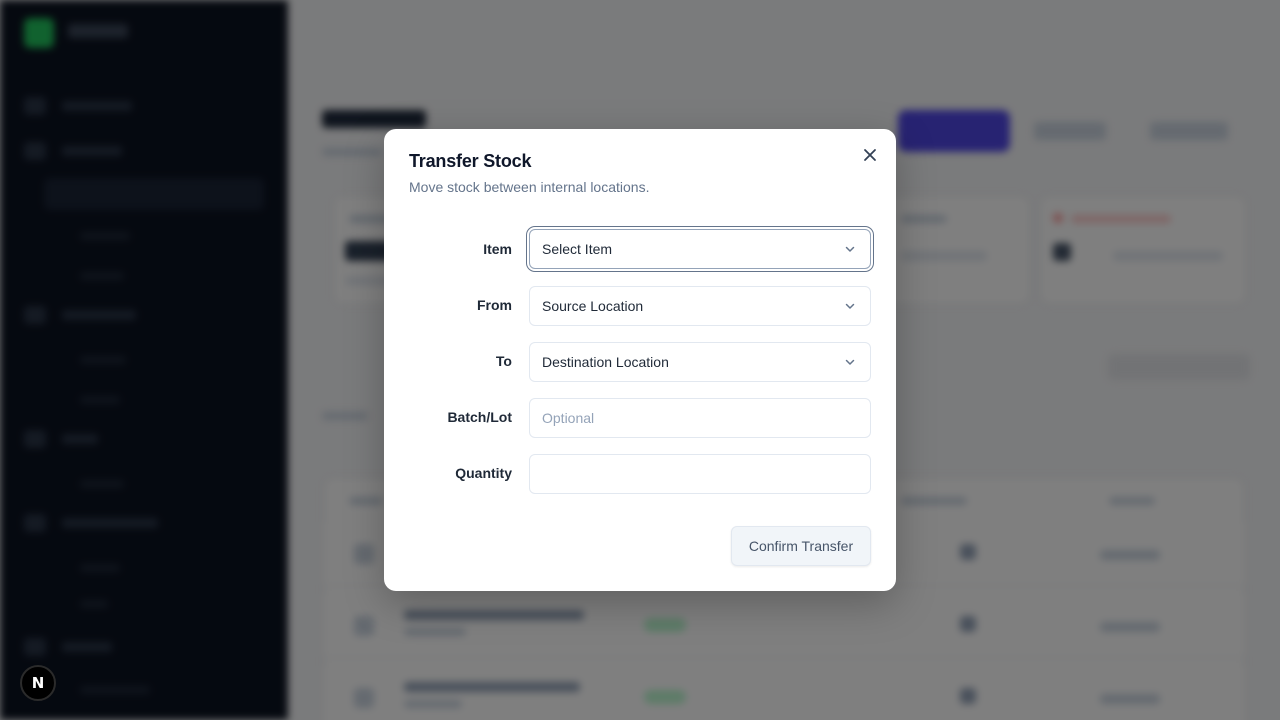 The width and height of the screenshot is (1280, 720). Describe the element at coordinates (700, 306) in the screenshot. I see `from-location-select: Source Location` at that location.